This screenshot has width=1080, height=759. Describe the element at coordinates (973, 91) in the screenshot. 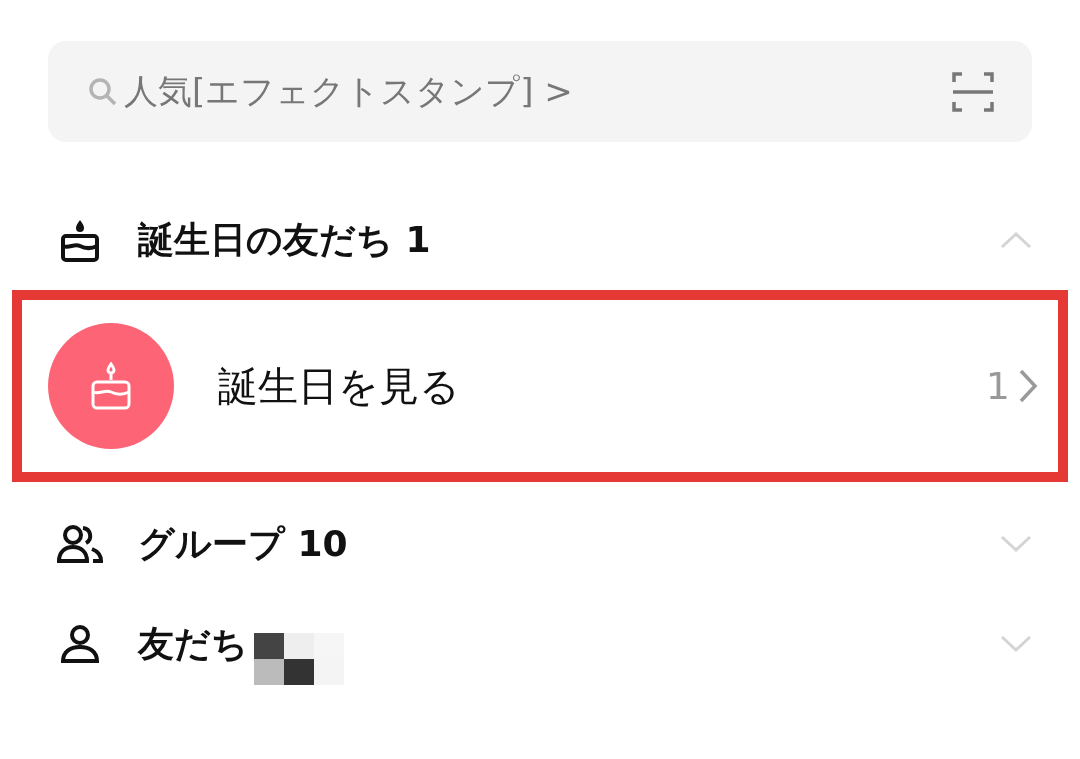

I see `scan-icon` at that location.